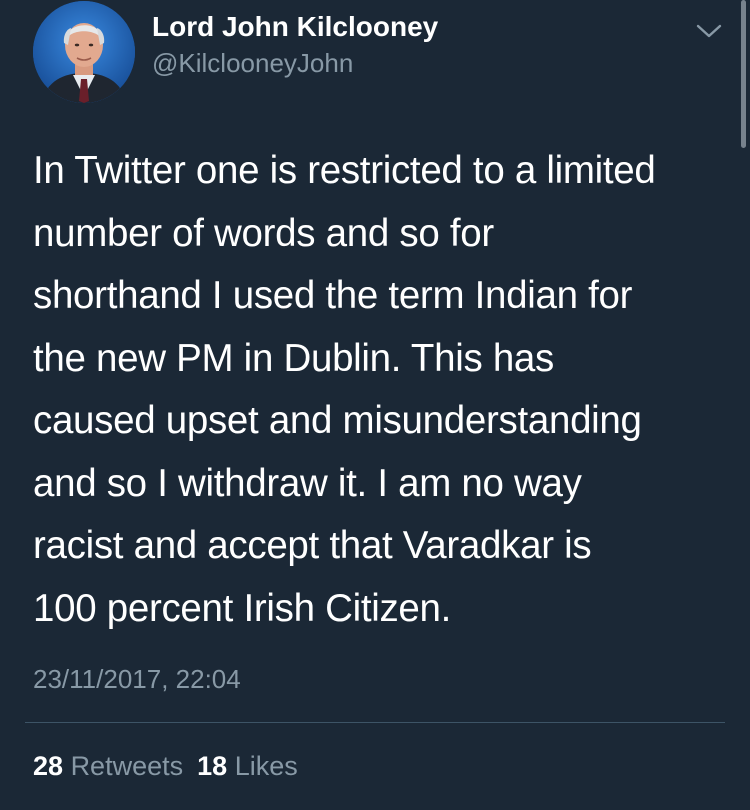 The width and height of the screenshot is (750, 810). What do you see at coordinates (295, 27) in the screenshot?
I see `author-name: Lord John Kilclooney` at bounding box center [295, 27].